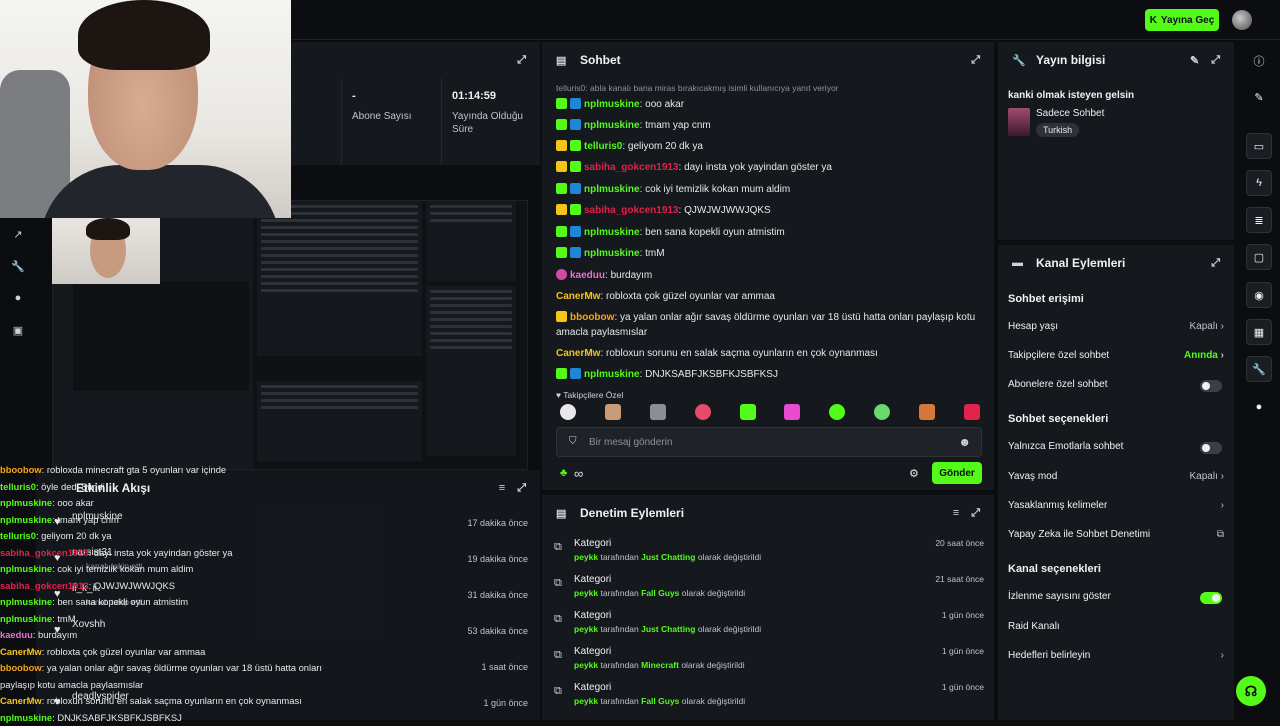 The image size is (1280, 726). What do you see at coordinates (1211, 448) in the screenshot?
I see `emote-only-toggle` at bounding box center [1211, 448].